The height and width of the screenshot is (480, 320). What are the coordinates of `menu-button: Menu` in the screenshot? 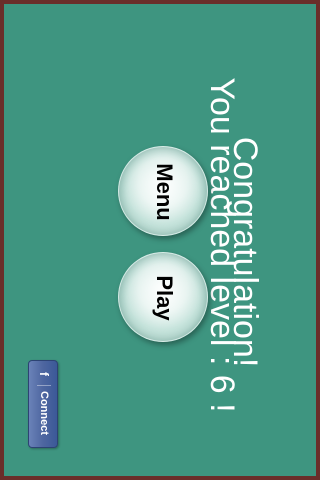 It's located at (163, 191).